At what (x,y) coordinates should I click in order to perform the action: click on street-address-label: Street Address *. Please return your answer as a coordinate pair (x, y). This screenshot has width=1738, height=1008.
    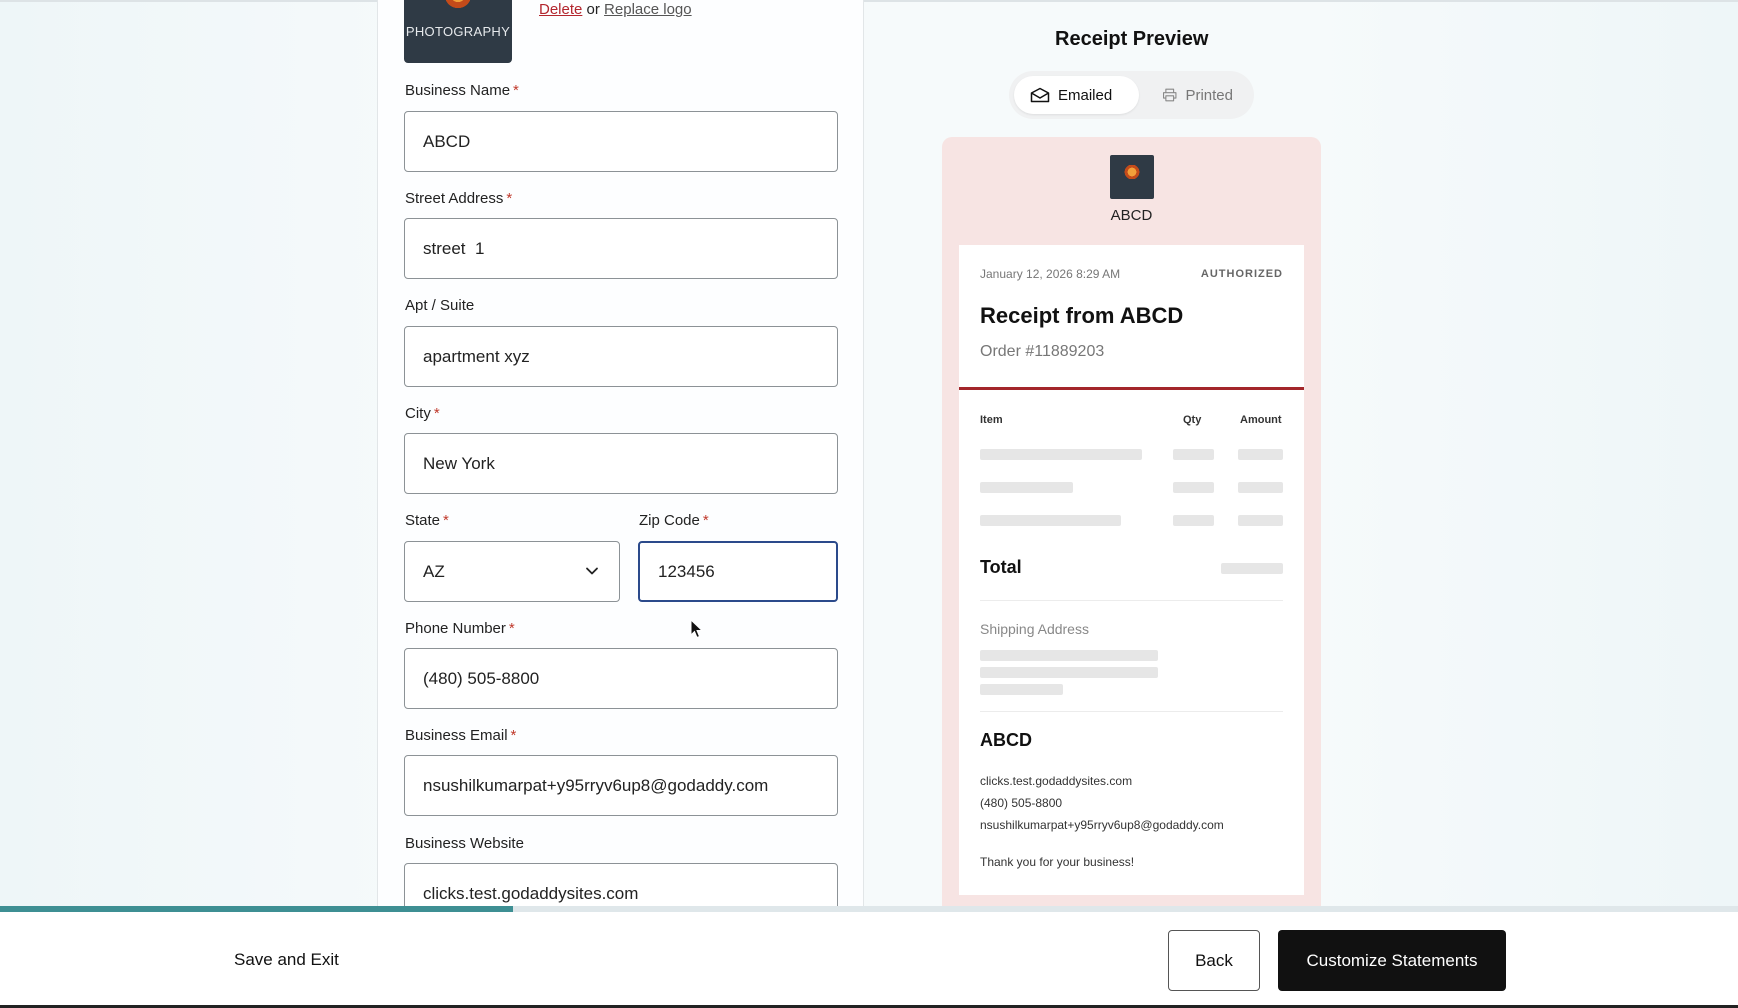
    Looking at the image, I should click on (458, 198).